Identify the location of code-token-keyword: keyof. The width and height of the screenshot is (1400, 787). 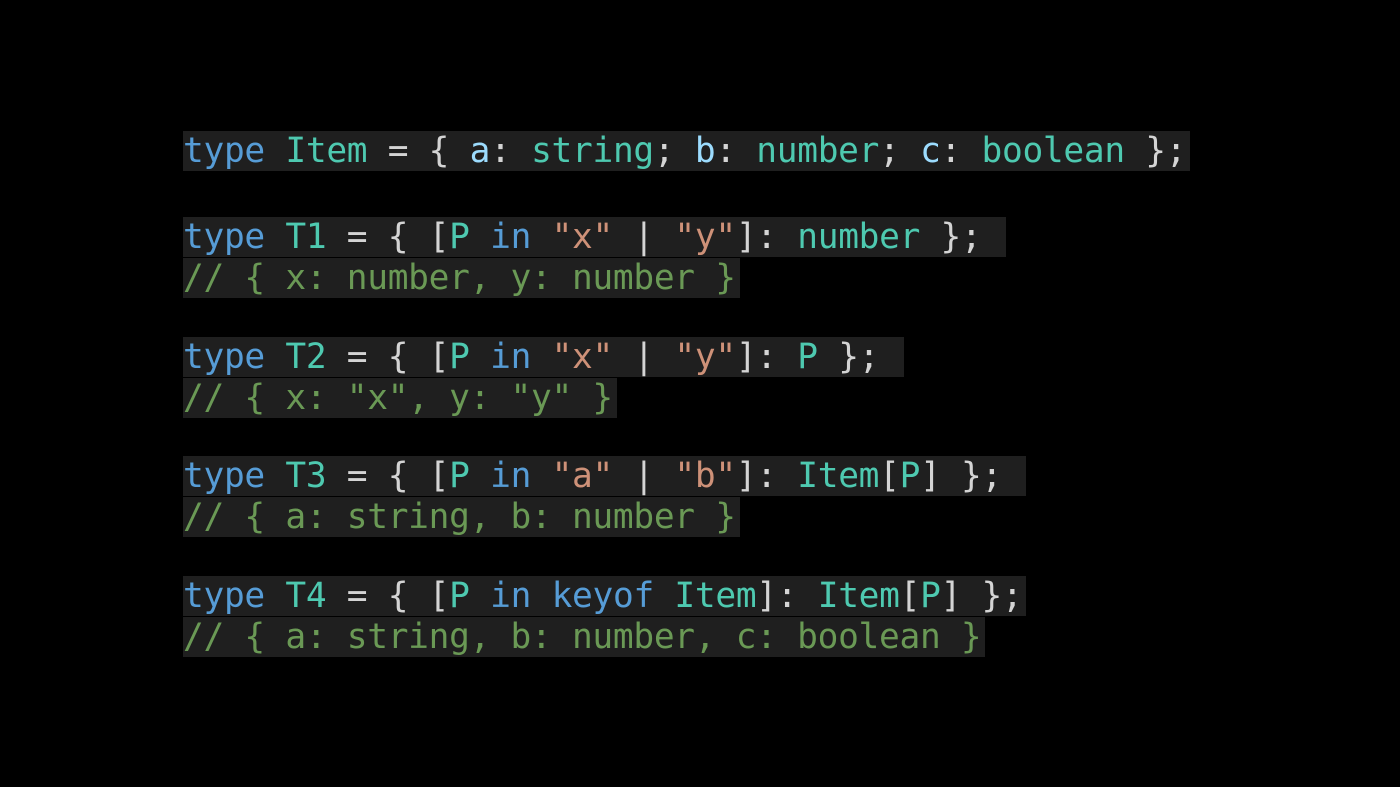
(603, 596).